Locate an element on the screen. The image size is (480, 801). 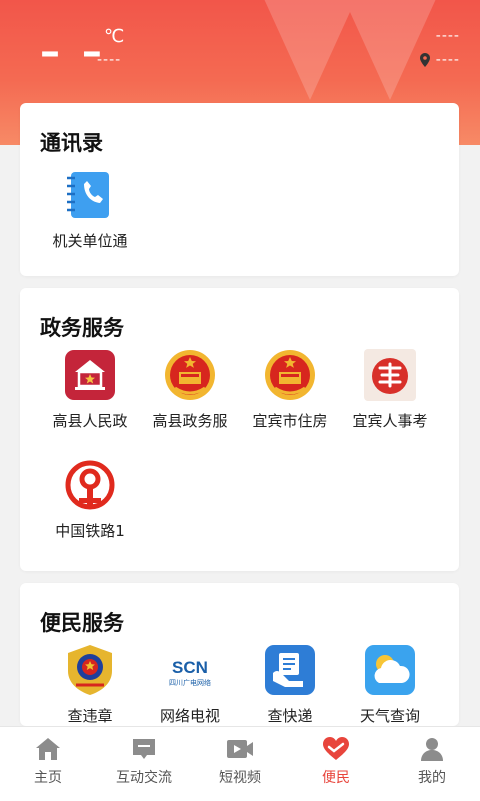
gov-item-yibin-housing: 宜宾市住房 is located at coordinates (290, 389).